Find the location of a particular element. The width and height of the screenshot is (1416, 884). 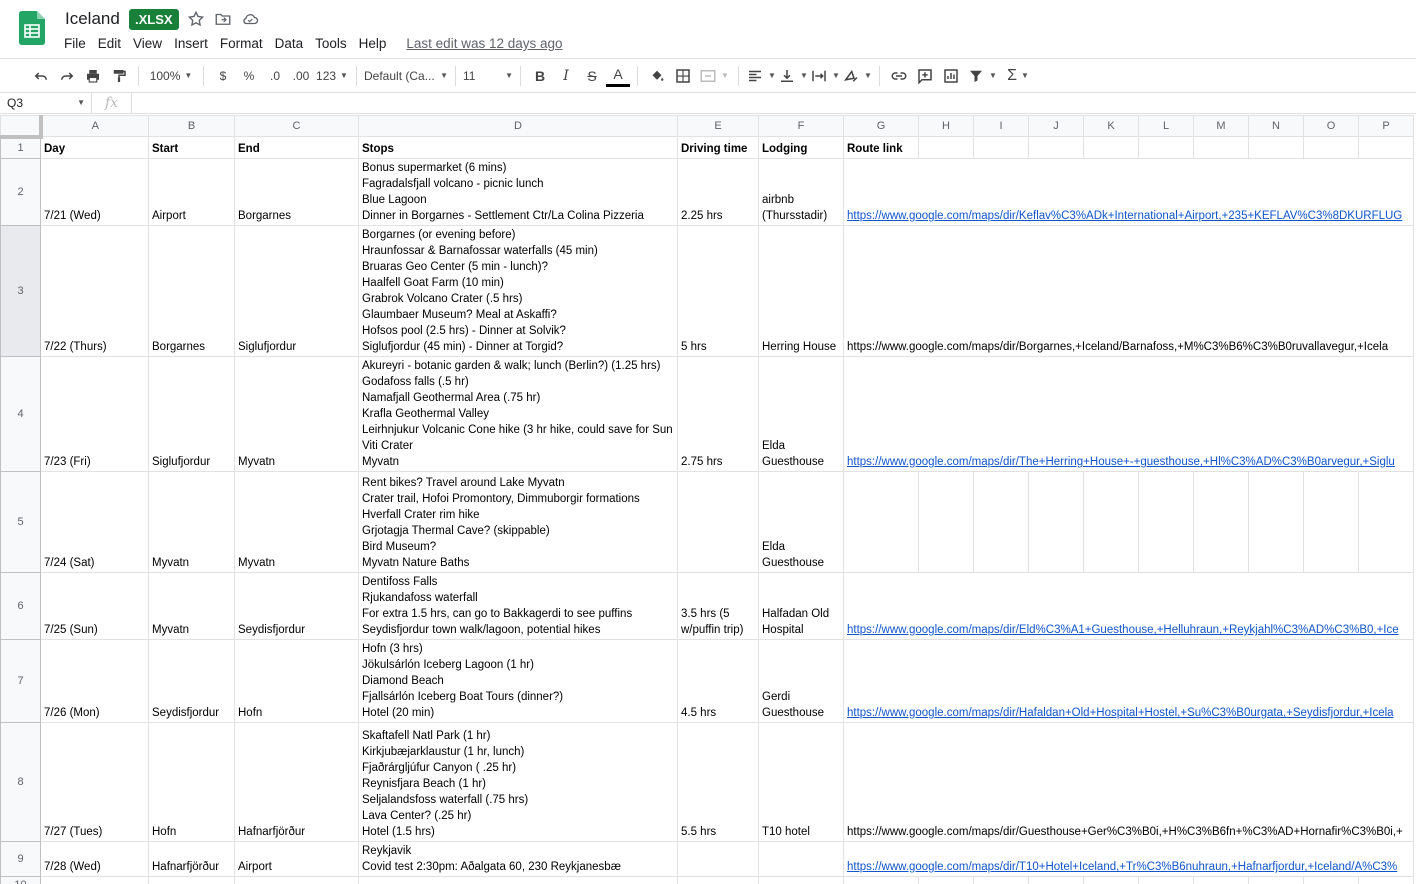

row-header: 3 is located at coordinates (20, 291).